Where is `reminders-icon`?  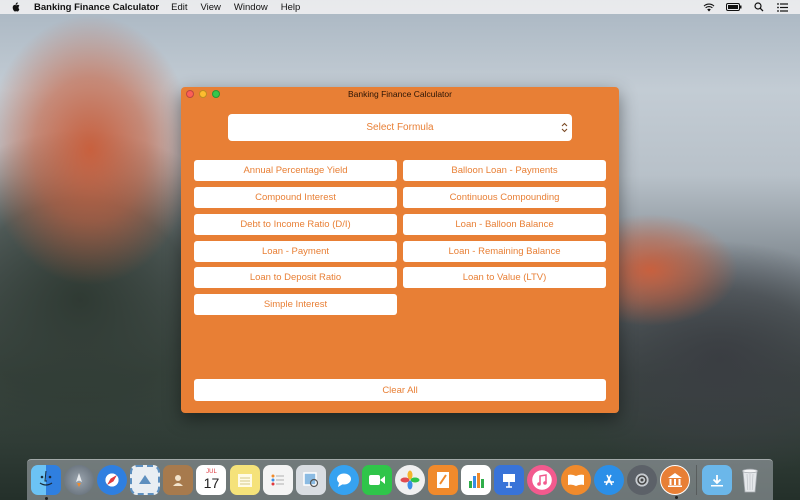
reminders-icon is located at coordinates (277, 480).